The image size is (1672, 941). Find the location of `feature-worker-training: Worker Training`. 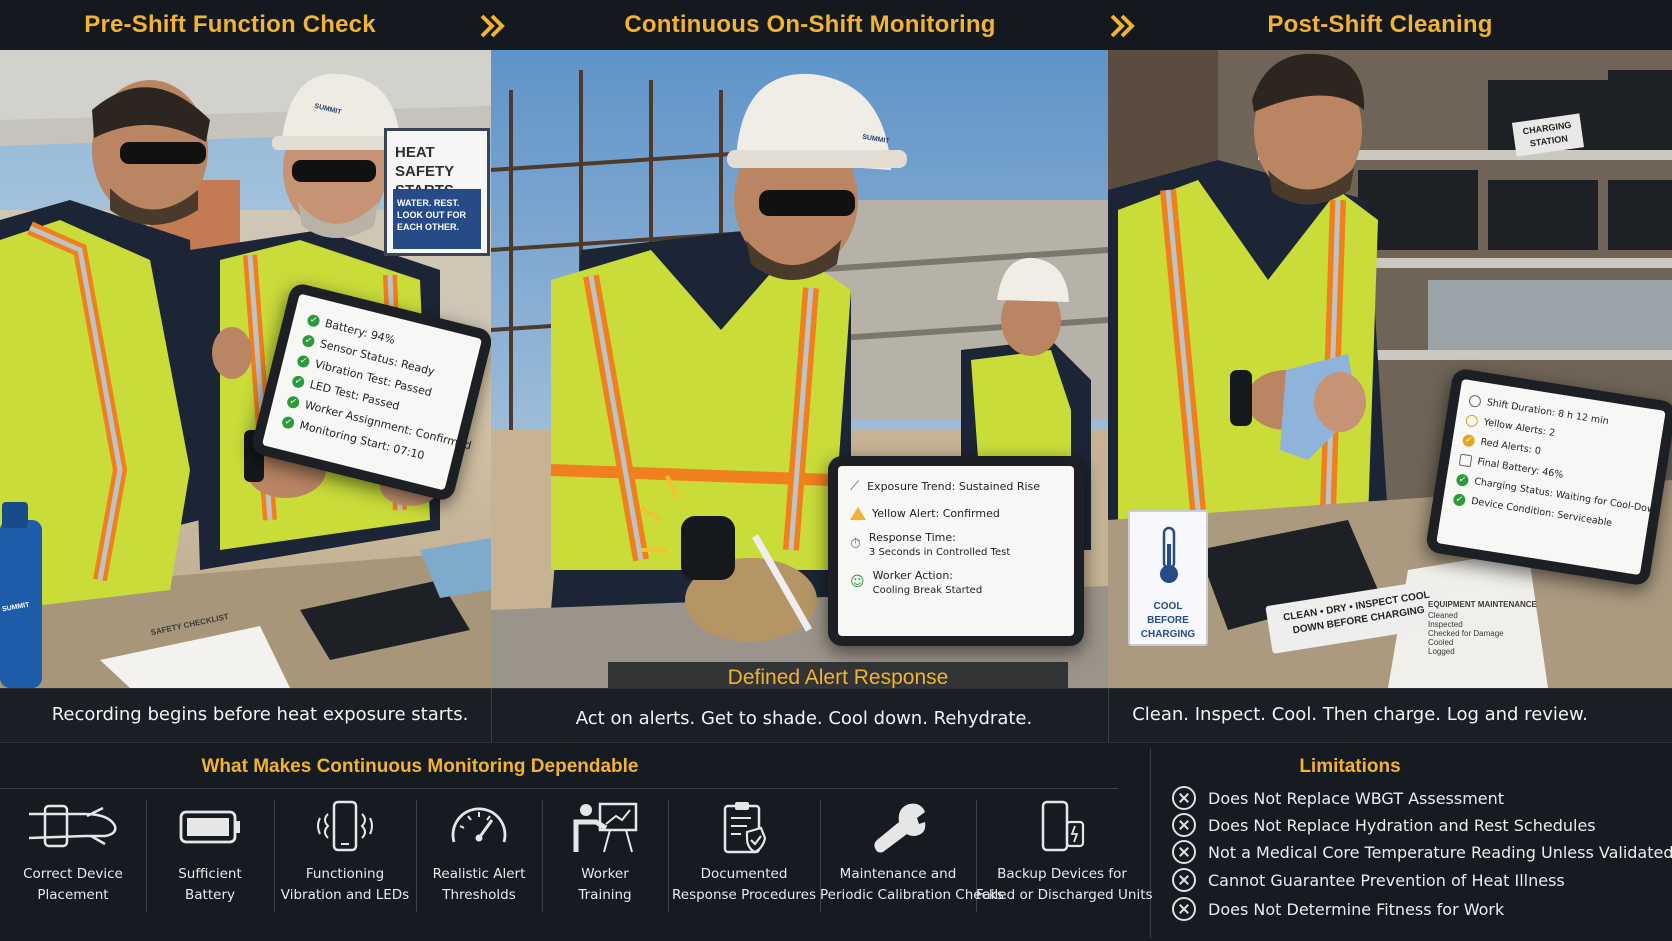

feature-worker-training: Worker Training is located at coordinates (605, 856).